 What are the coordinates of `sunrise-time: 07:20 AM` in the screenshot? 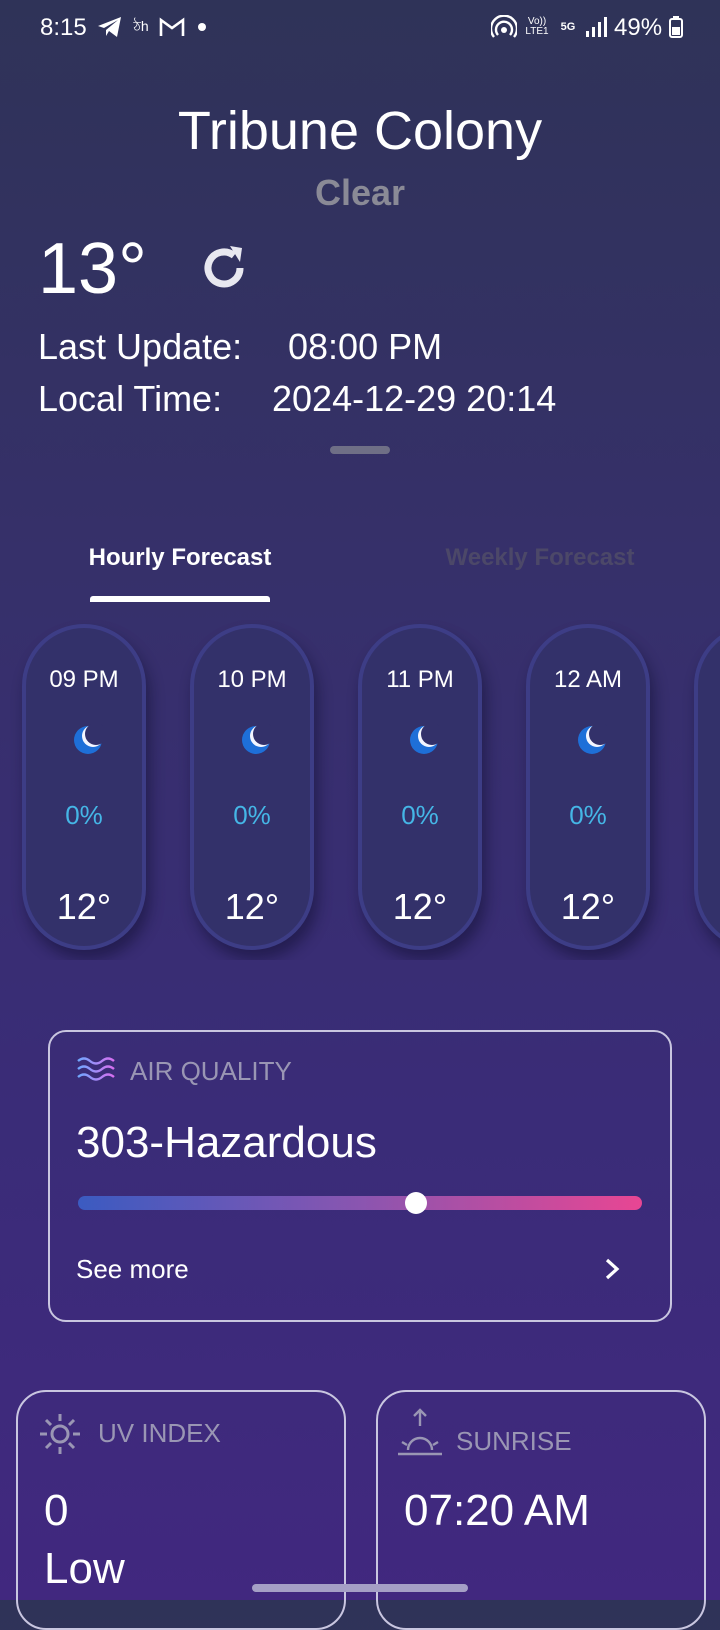 It's located at (497, 1510).